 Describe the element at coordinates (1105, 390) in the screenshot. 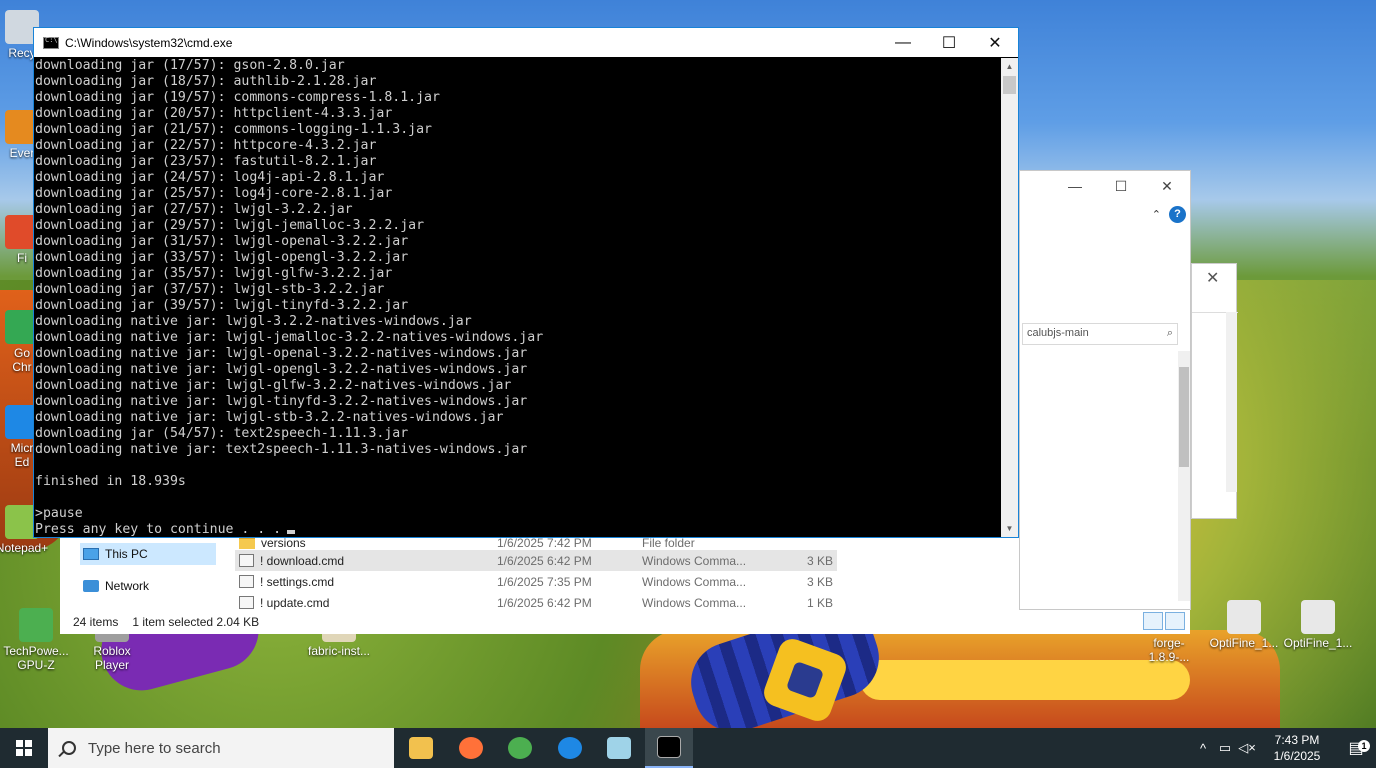

I see `explorer-window: — ☐ ✕ ⌃ ? calubjs-main ⌕` at that location.